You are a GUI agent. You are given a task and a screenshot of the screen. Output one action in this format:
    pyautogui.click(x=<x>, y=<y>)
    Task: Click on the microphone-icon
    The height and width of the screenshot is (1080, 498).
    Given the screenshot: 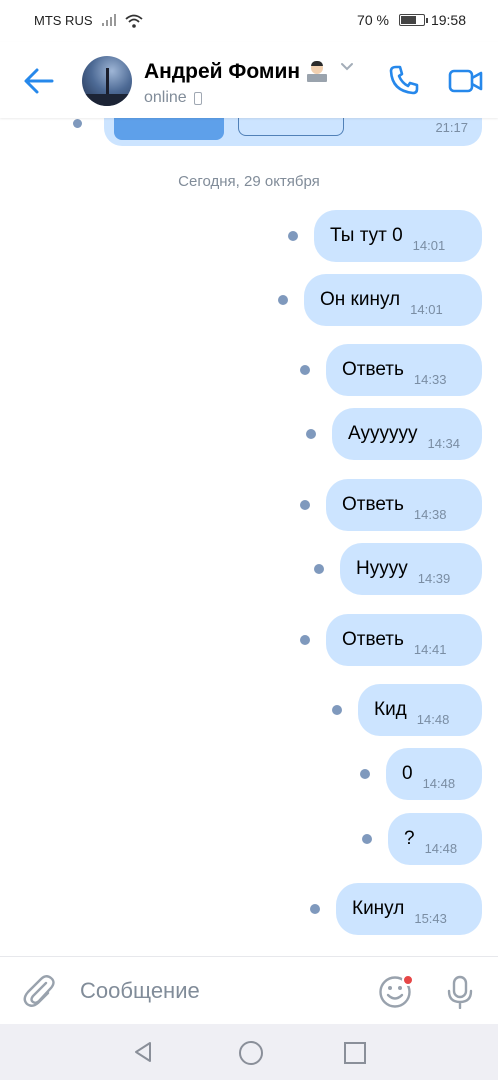 What is the action you would take?
    pyautogui.click(x=460, y=992)
    